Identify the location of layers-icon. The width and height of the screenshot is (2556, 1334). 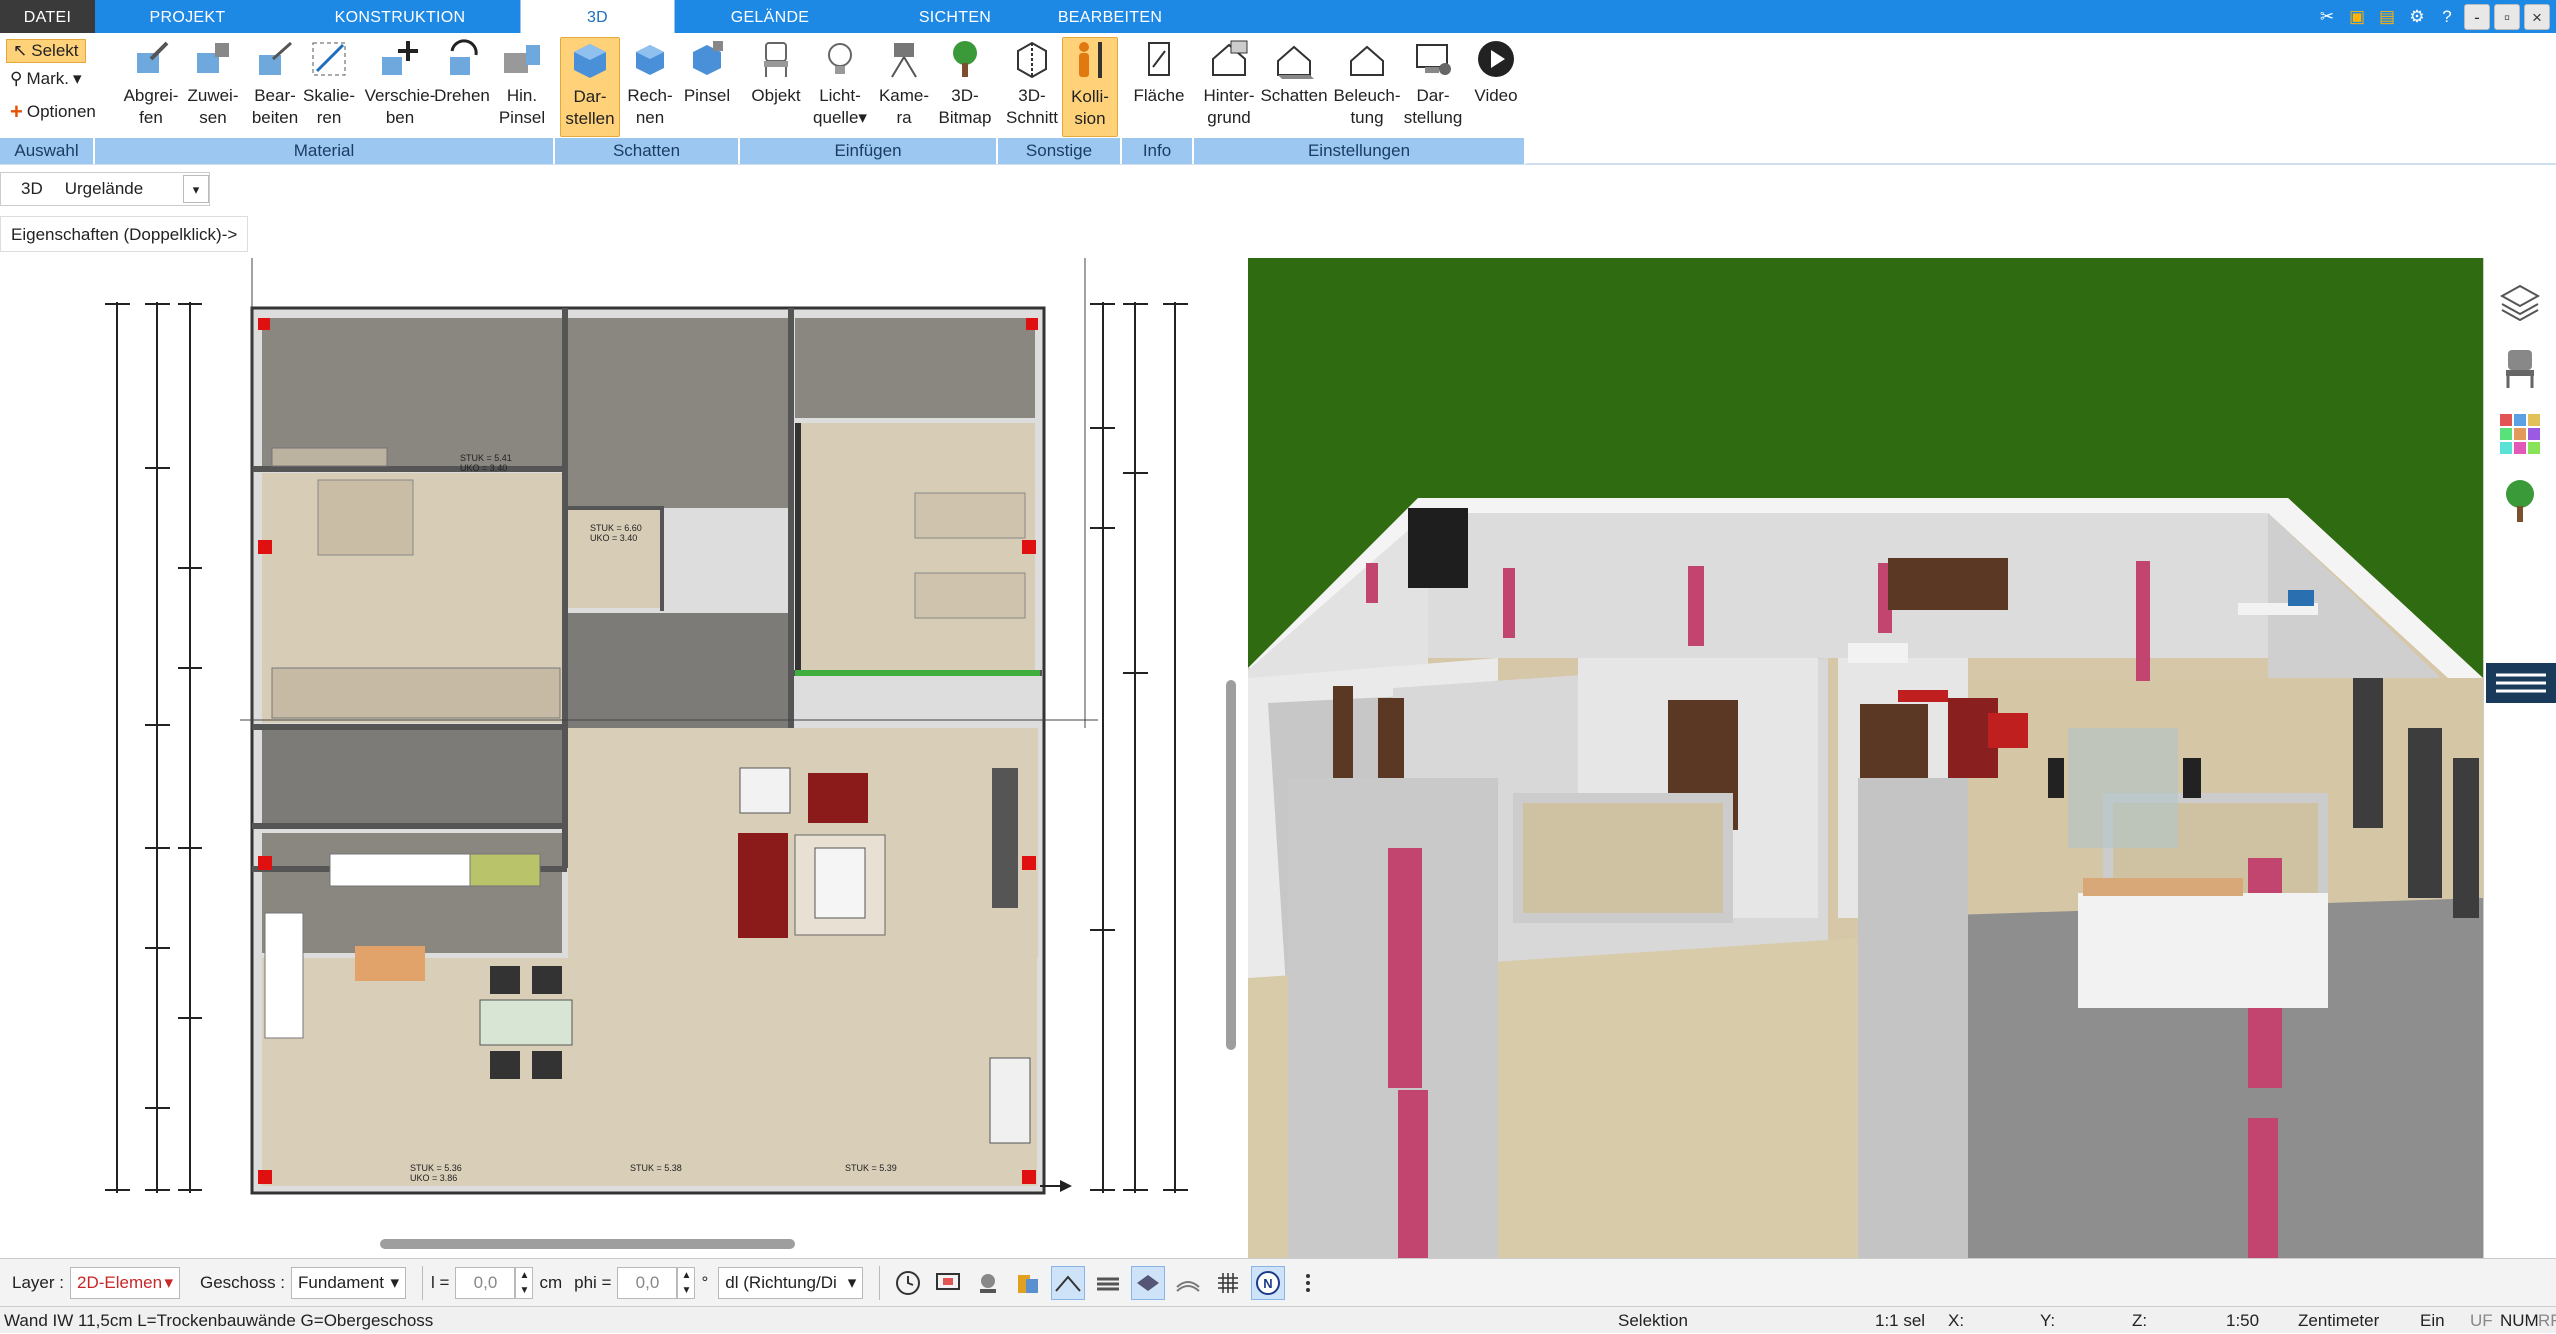
(2520, 302).